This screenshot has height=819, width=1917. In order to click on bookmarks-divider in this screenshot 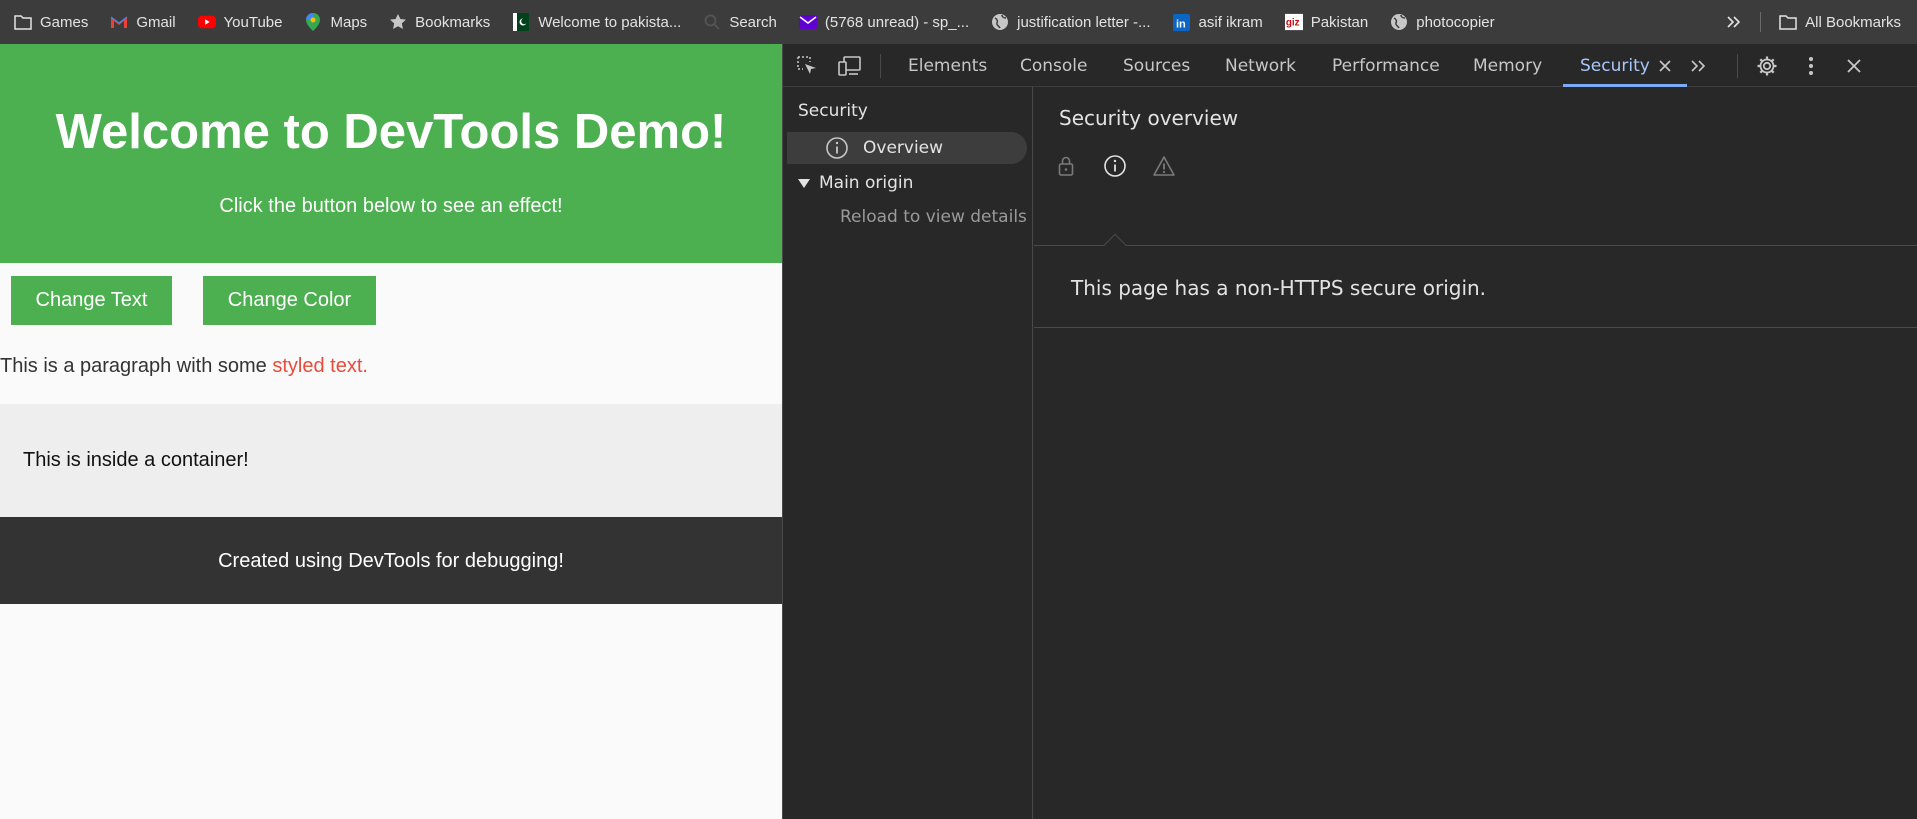, I will do `click(1761, 22)`.